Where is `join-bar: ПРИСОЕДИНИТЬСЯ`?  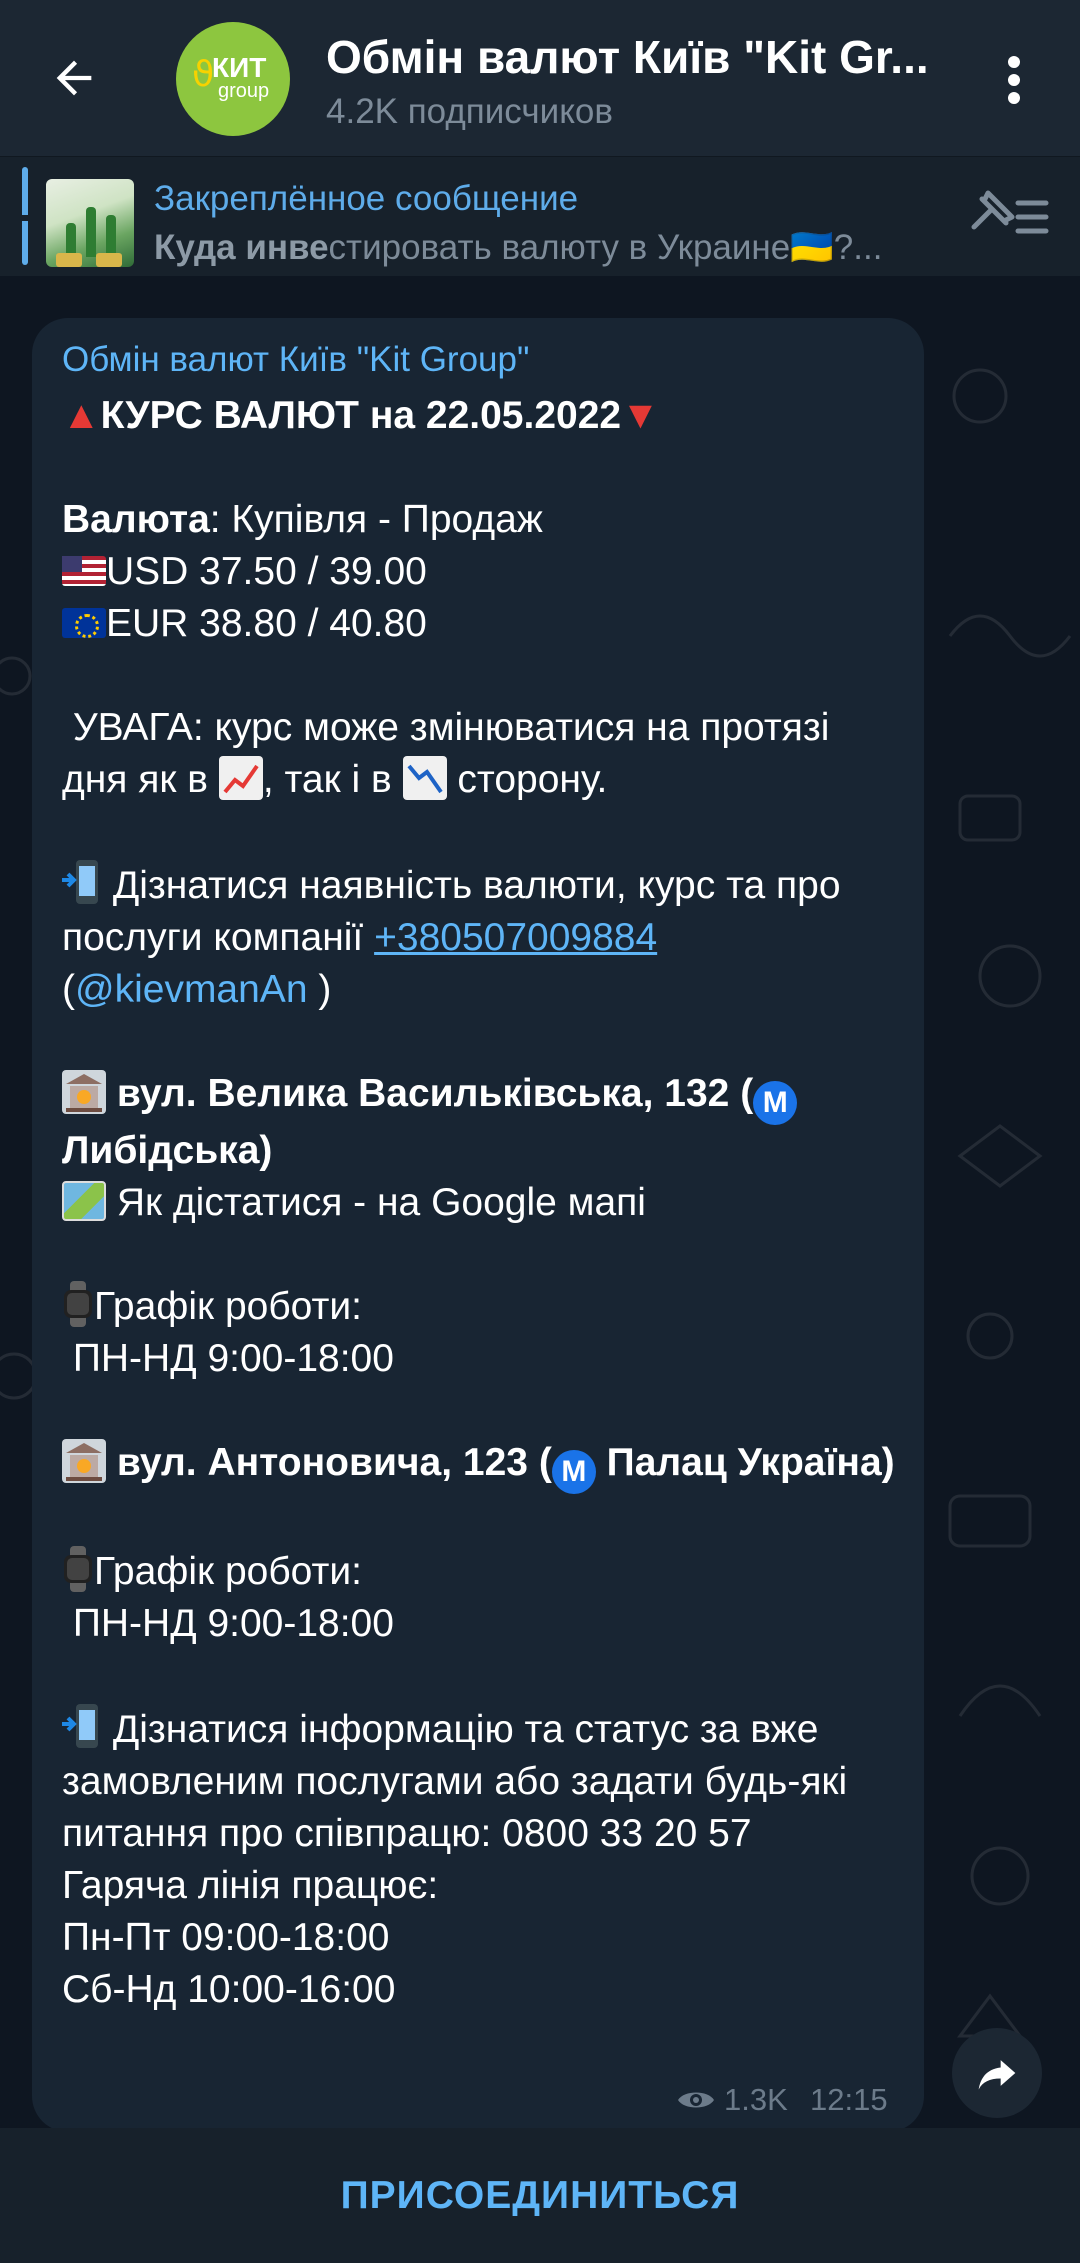
join-bar: ПРИСОЕДИНИТЬСЯ is located at coordinates (540, 2195).